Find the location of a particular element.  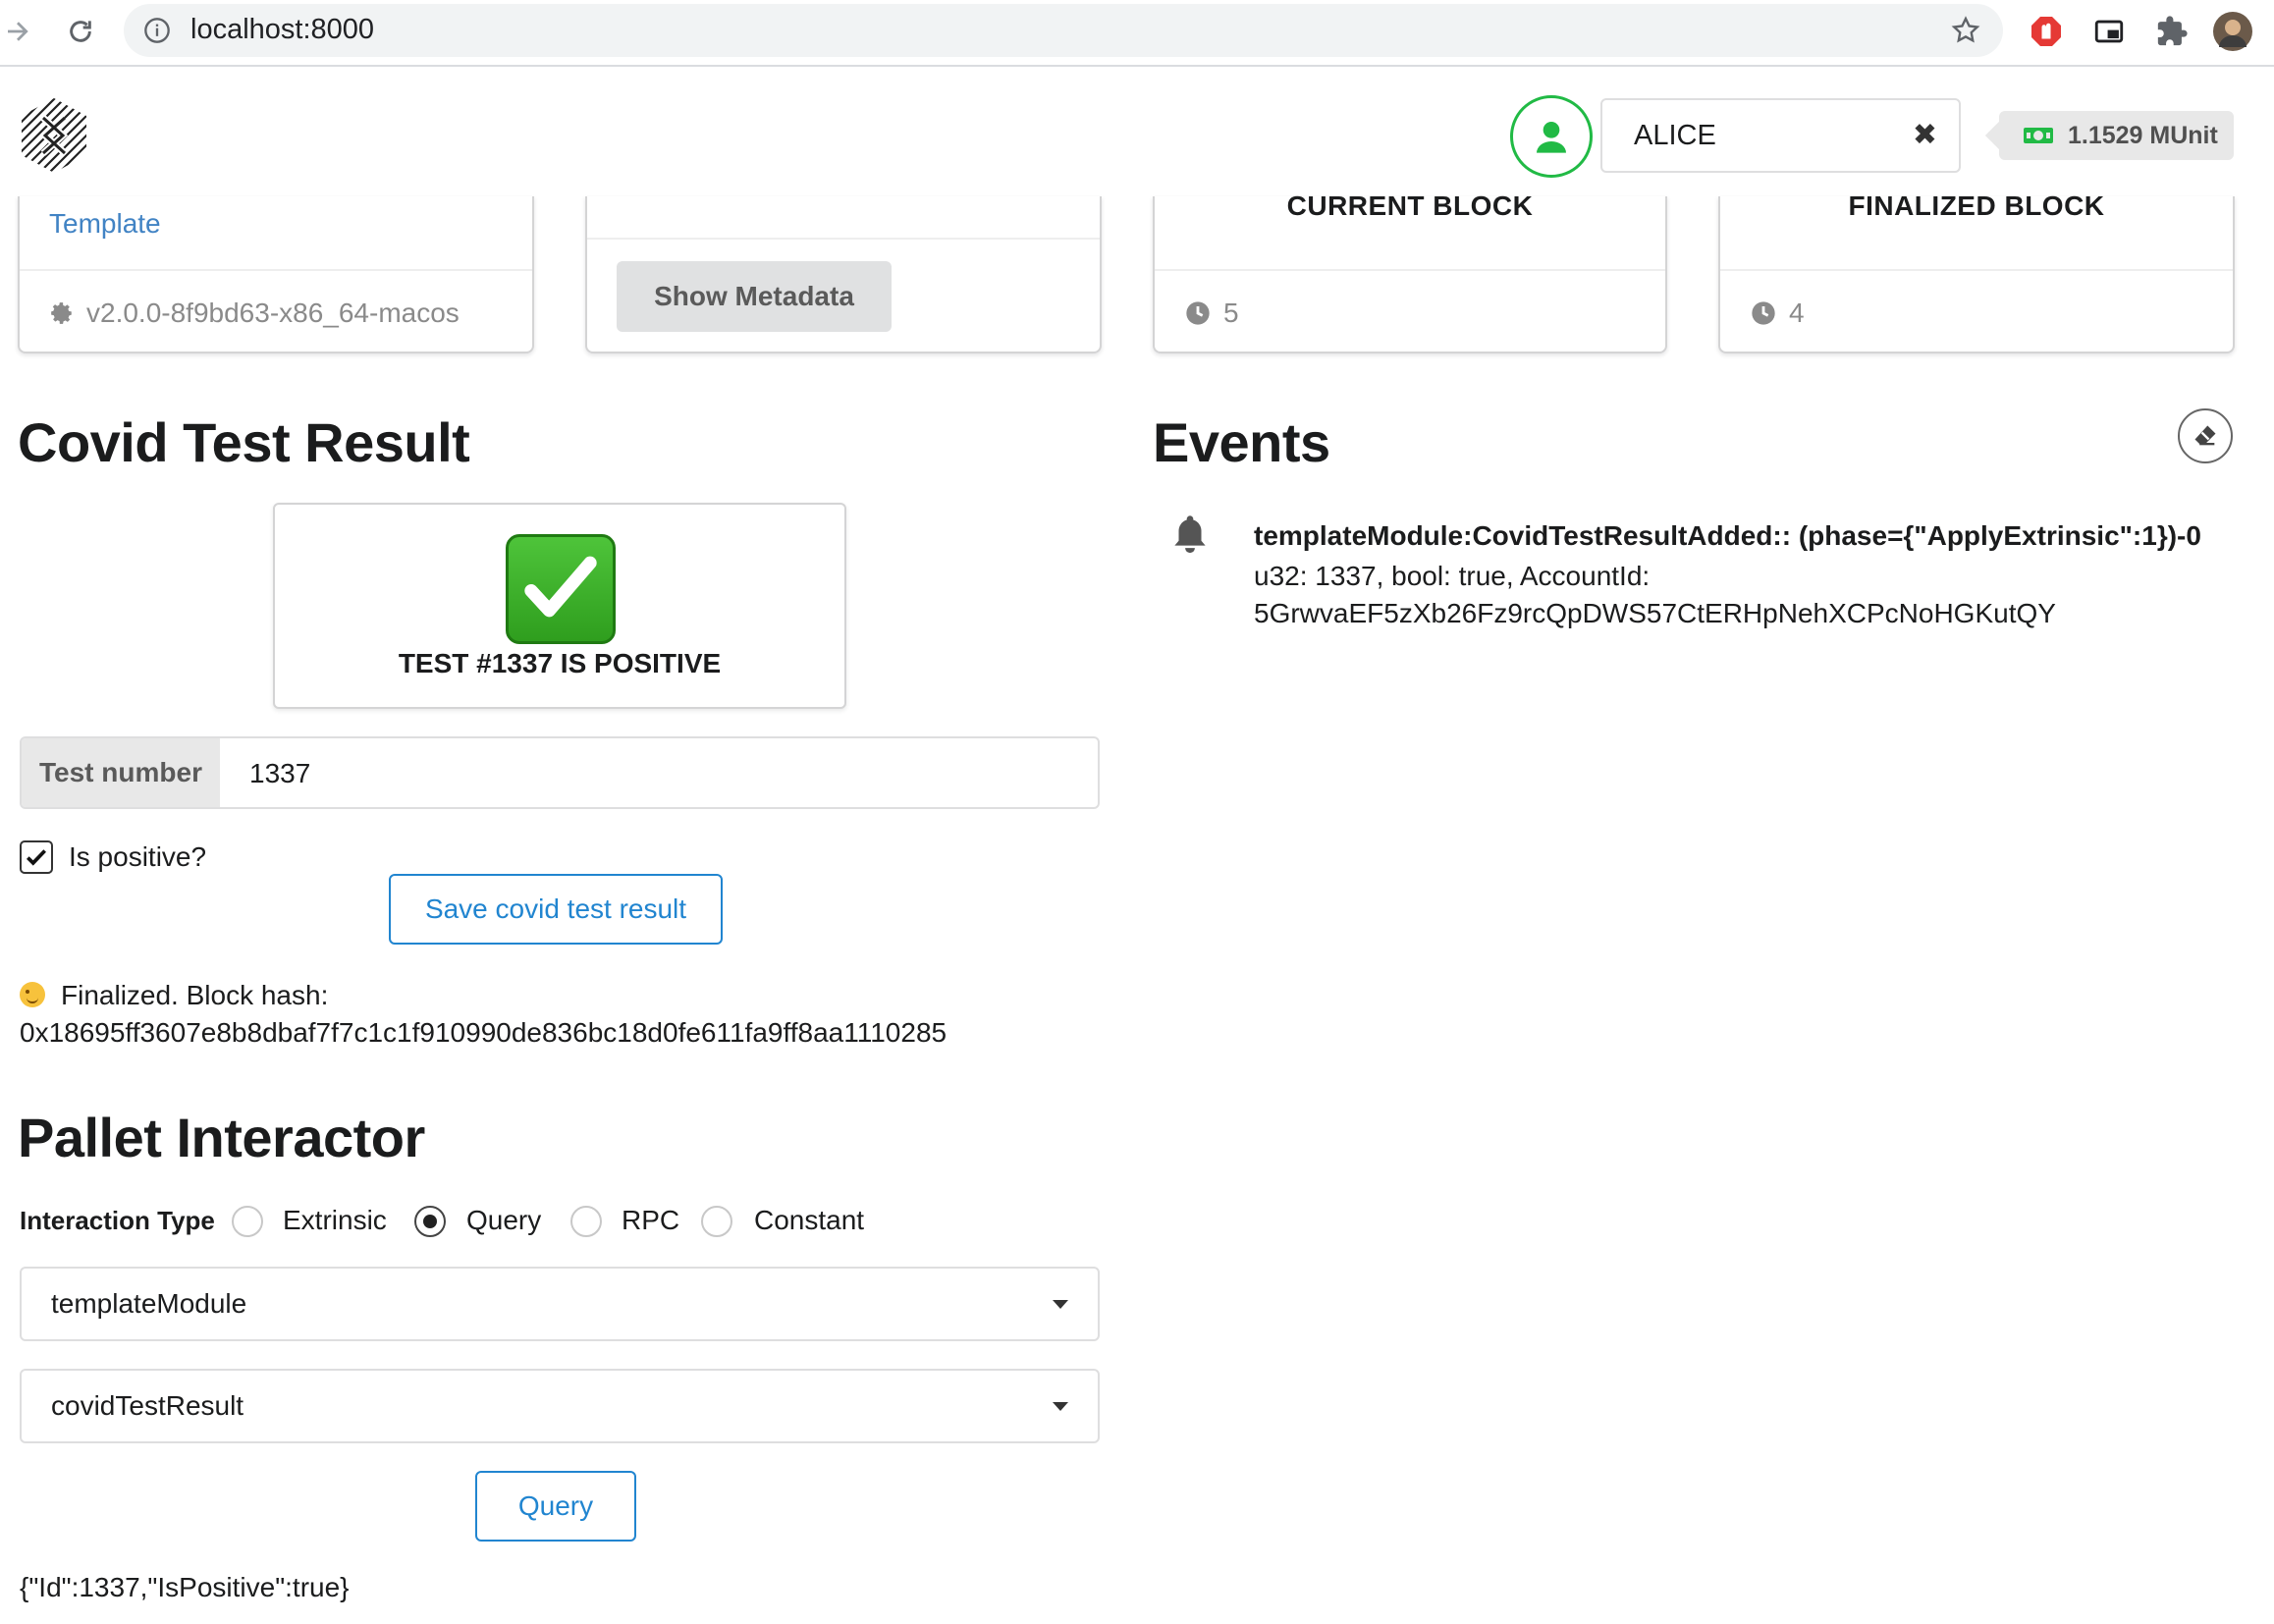

account-select: ALICE ✖ is located at coordinates (1780, 135).